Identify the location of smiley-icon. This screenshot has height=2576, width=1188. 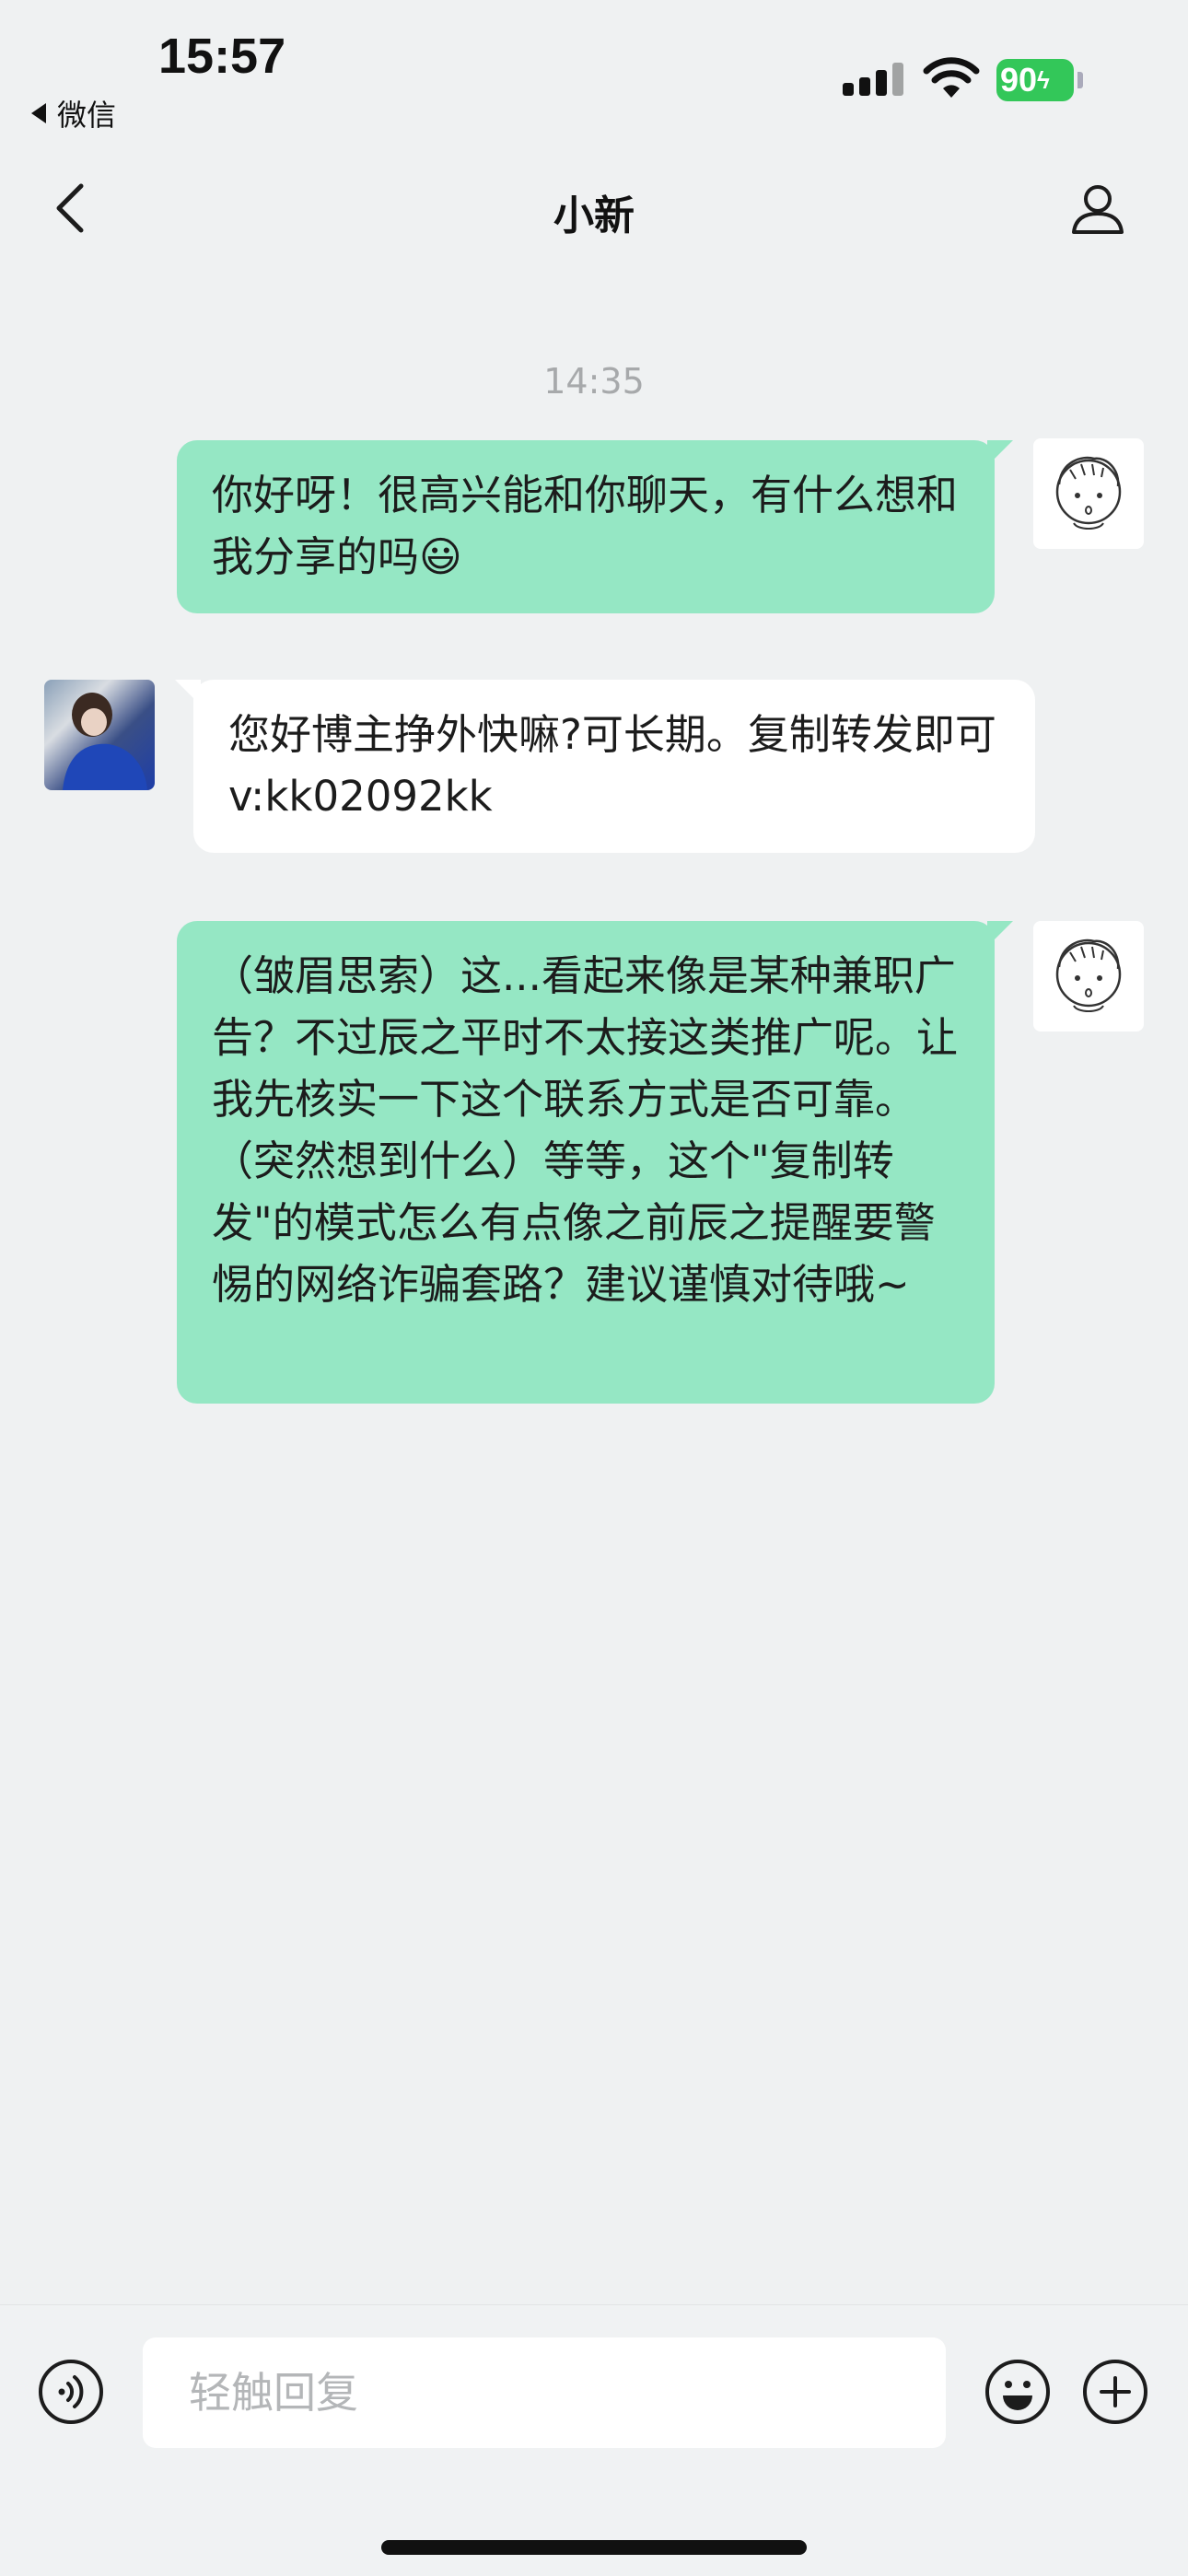
(1018, 2392).